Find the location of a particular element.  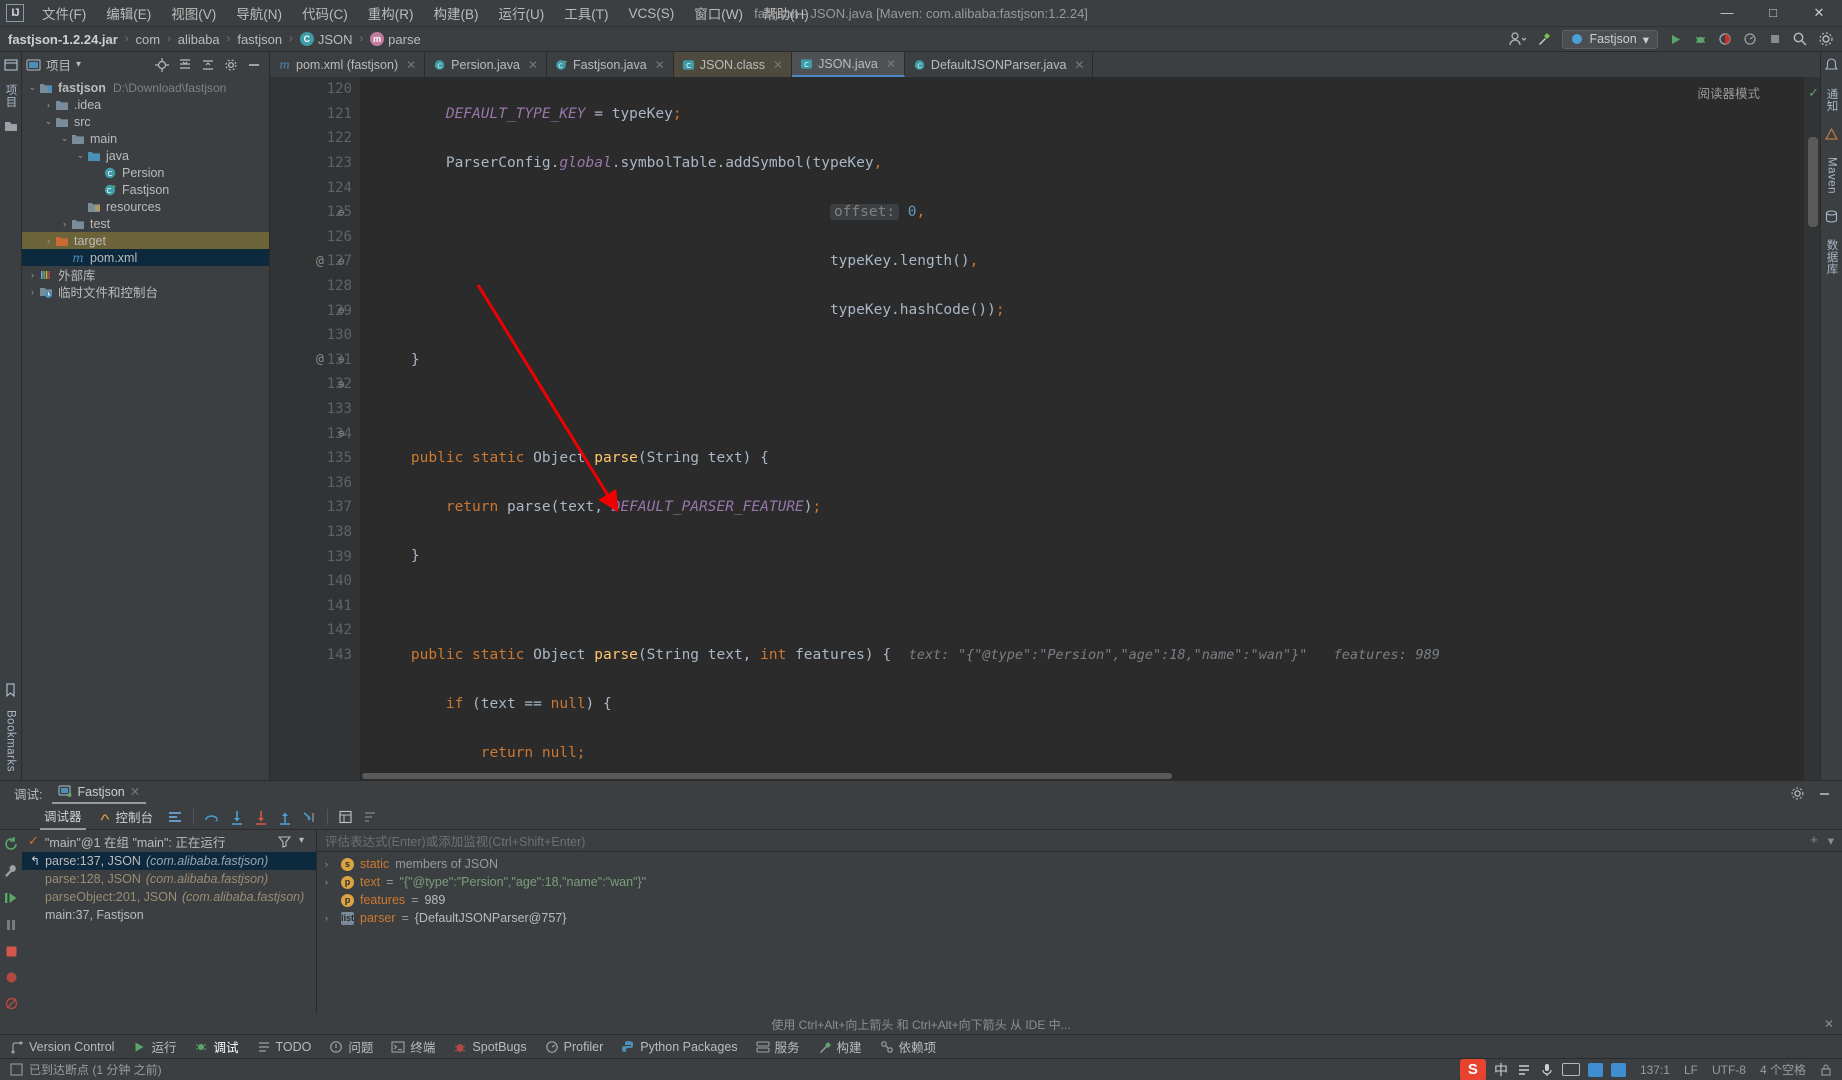

menu-window: 窗口(W) is located at coordinates (718, 13).